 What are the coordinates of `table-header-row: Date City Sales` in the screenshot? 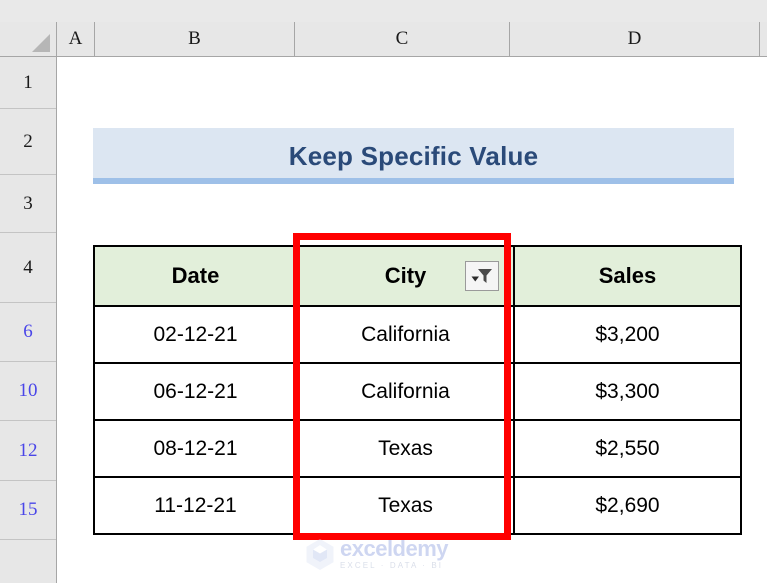 It's located at (417, 276).